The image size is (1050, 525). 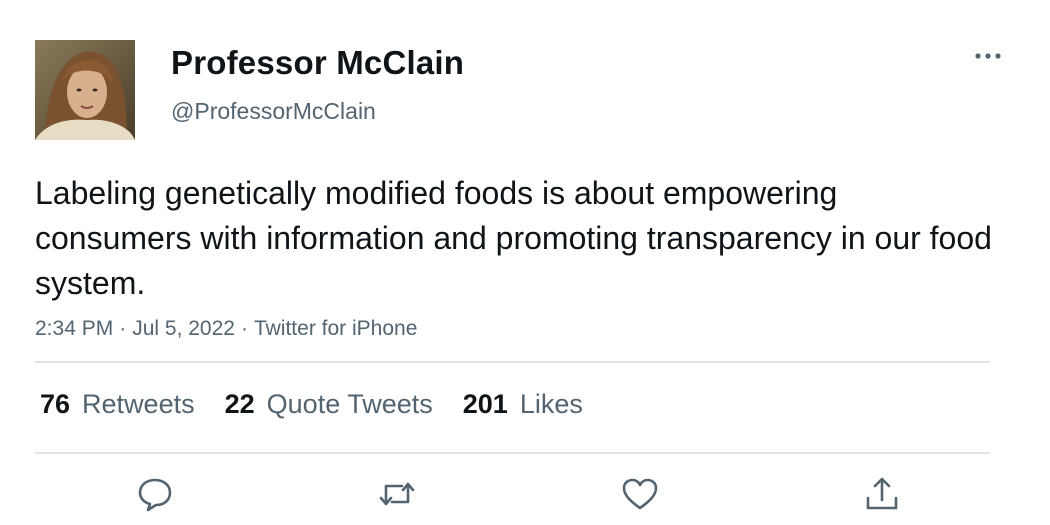 I want to click on share-button, so click(x=882, y=494).